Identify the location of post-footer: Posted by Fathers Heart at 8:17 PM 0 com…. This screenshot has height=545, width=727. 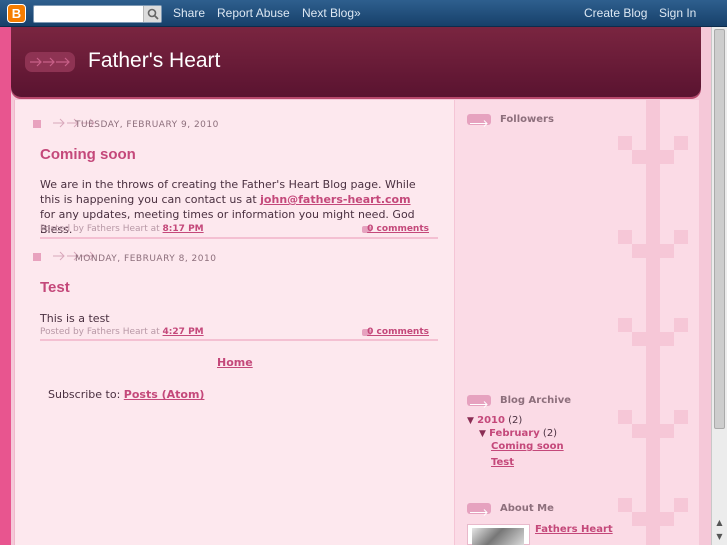
(234, 229).